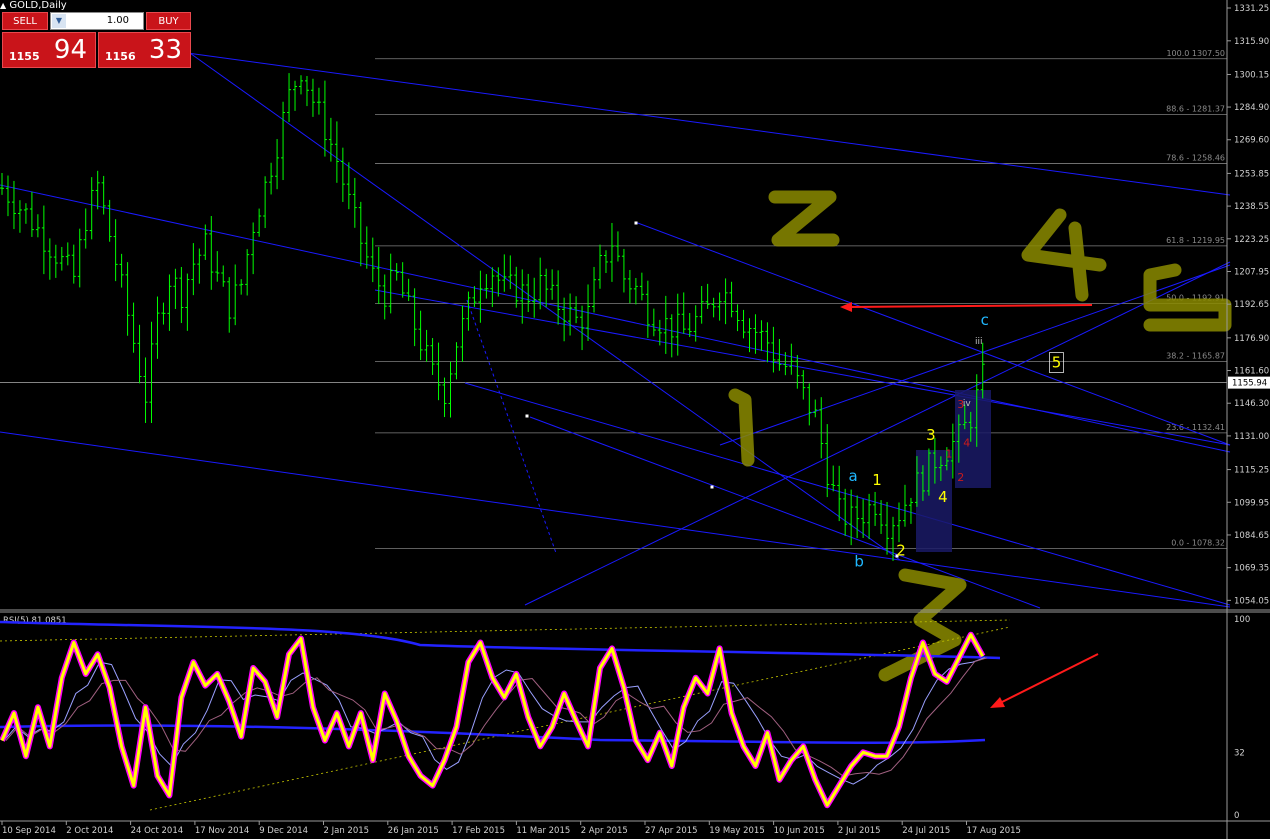  Describe the element at coordinates (25, 21) in the screenshot. I see `sell-button: SELL` at that location.